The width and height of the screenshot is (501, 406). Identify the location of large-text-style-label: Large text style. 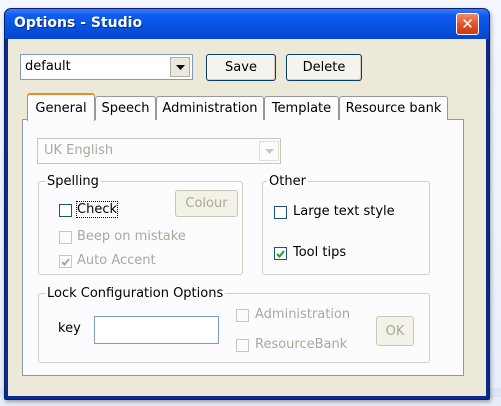
(344, 211).